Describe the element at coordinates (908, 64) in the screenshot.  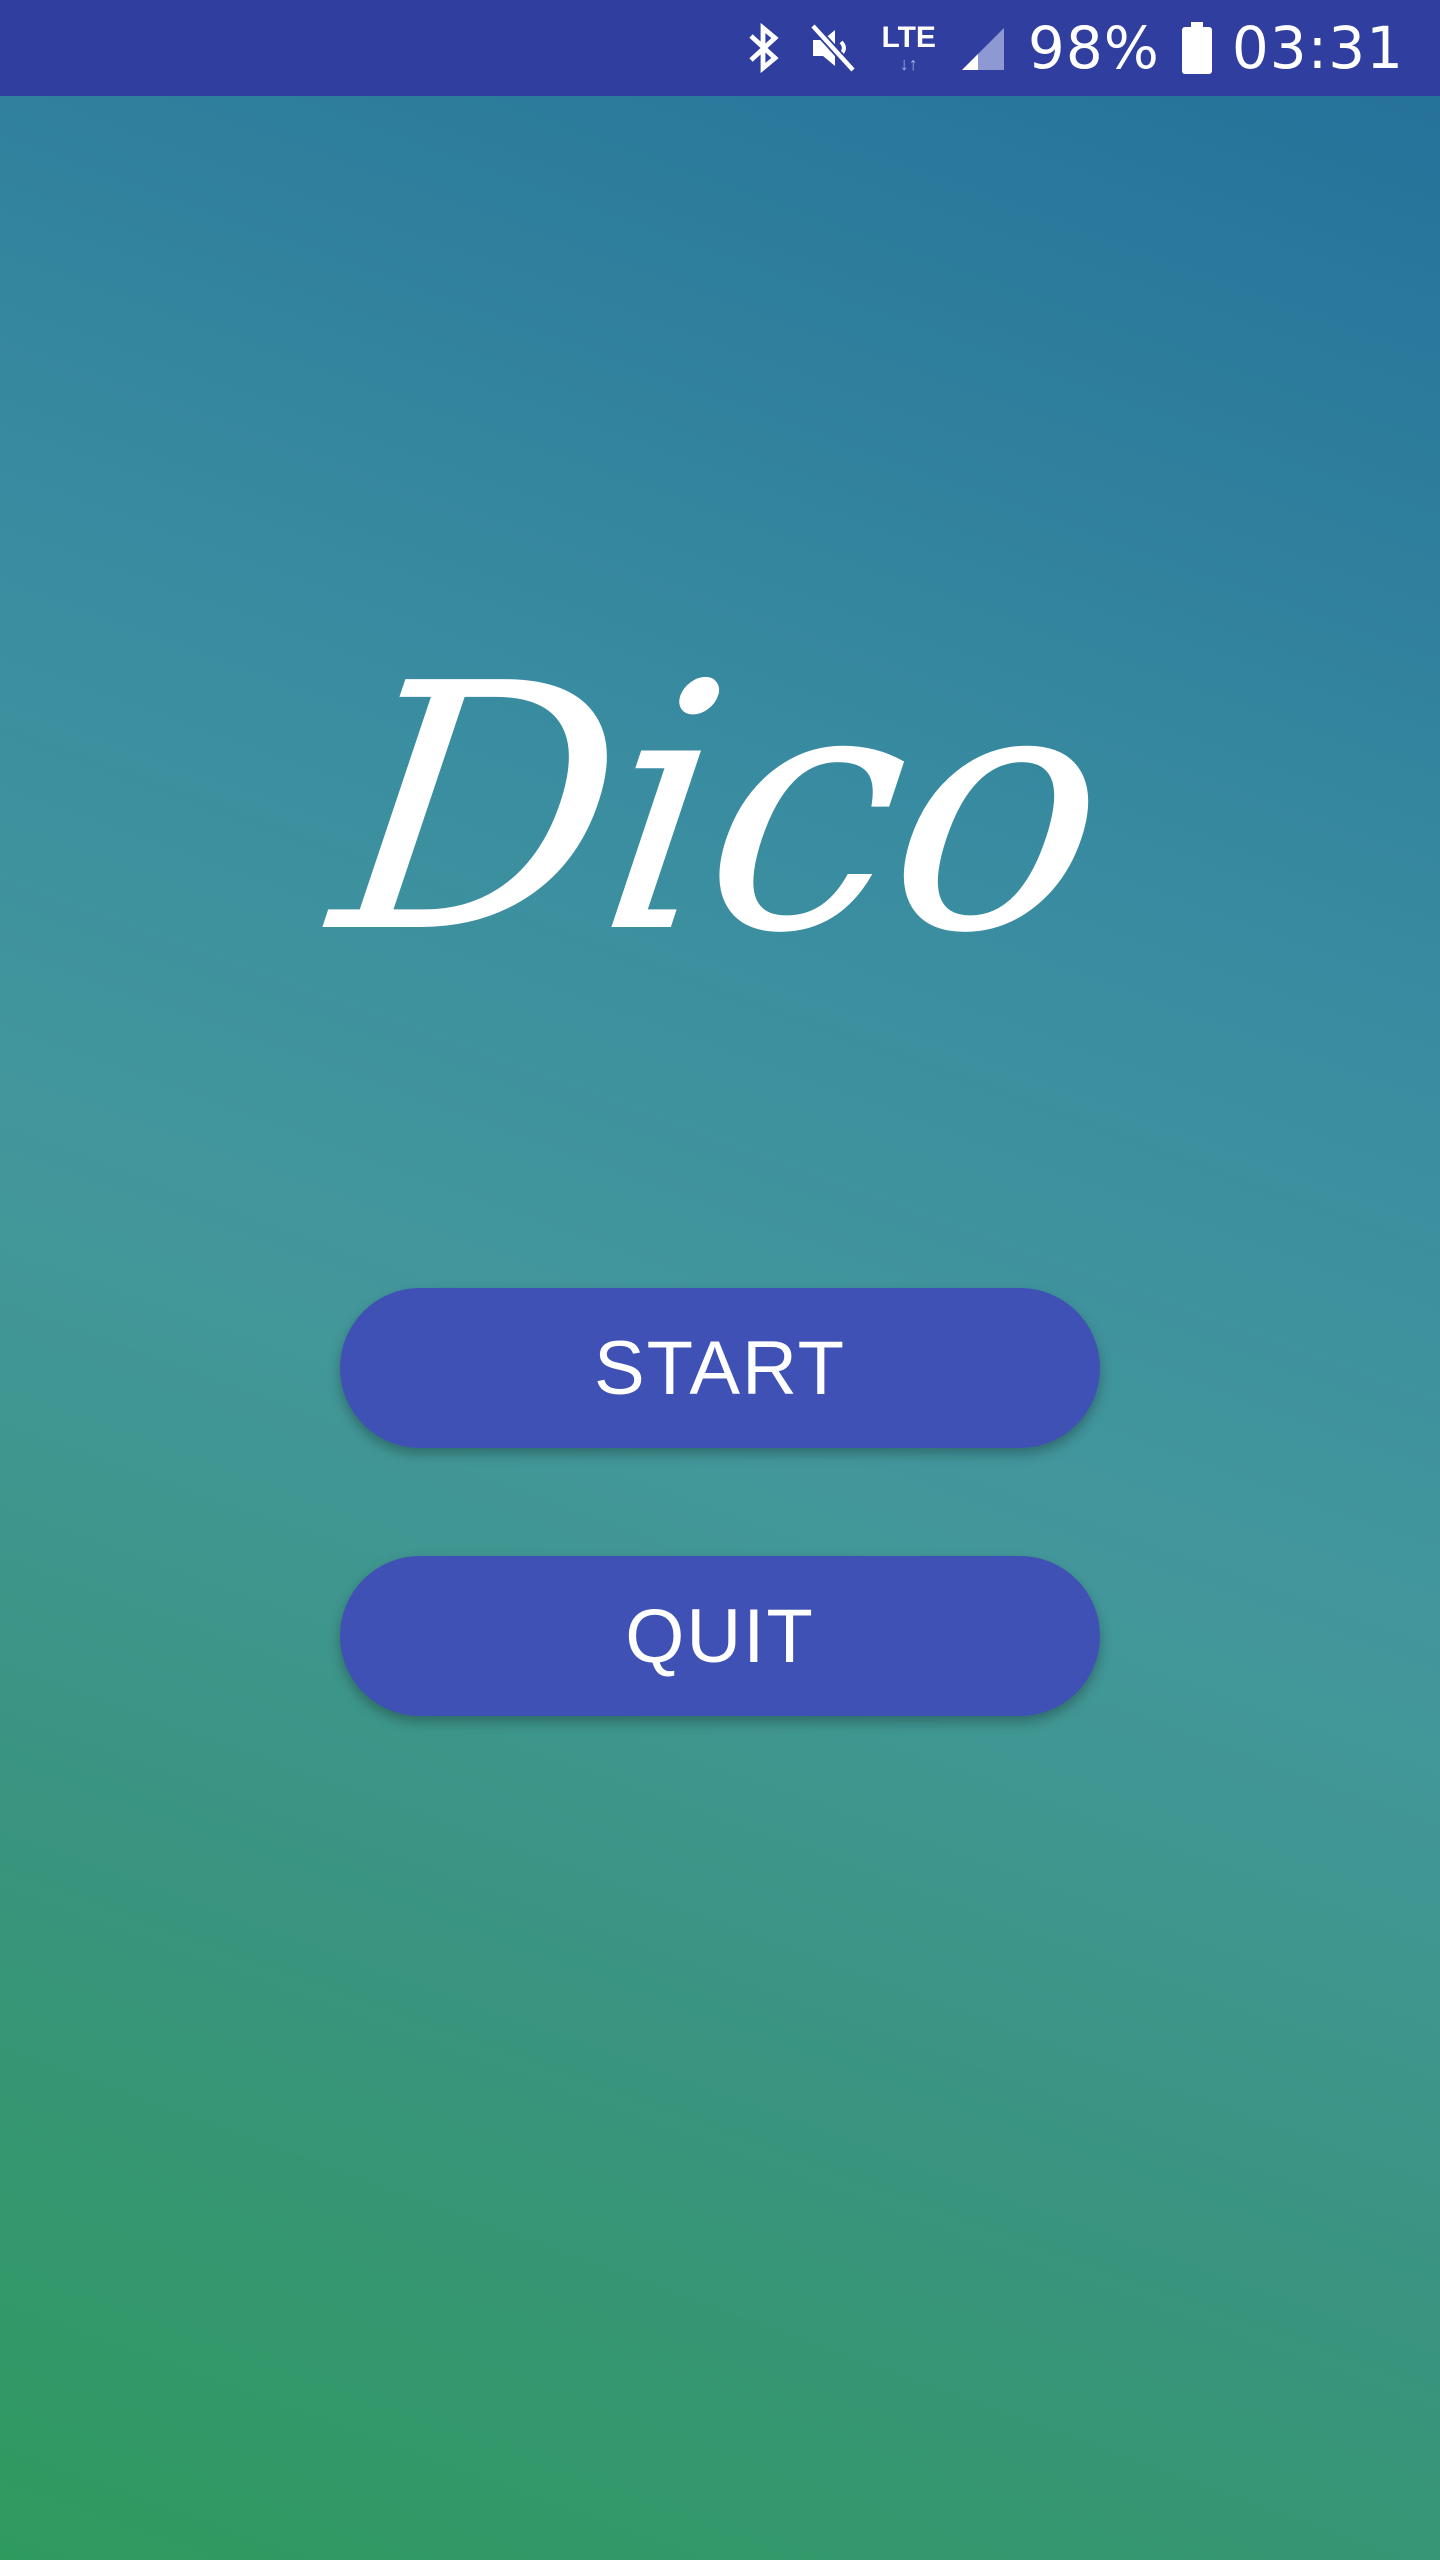
I see `data-arrows-icon: ↓↑` at that location.